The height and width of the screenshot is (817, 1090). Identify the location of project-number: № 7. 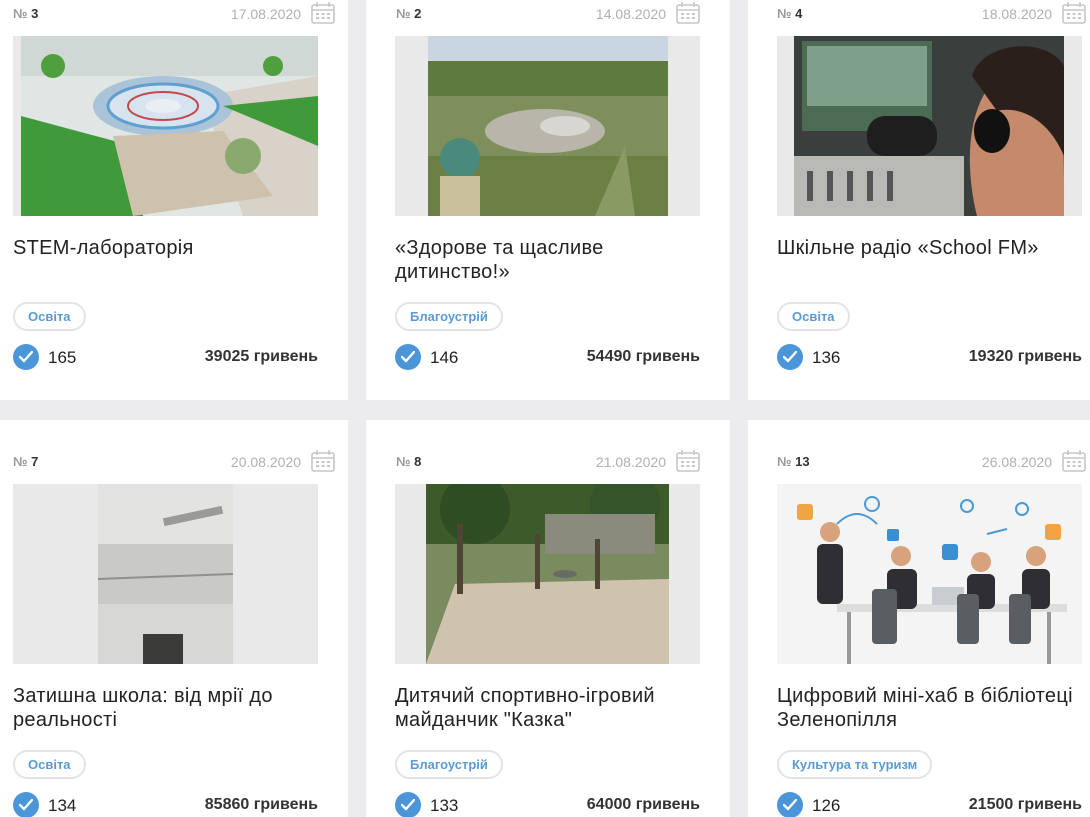
(26, 461).